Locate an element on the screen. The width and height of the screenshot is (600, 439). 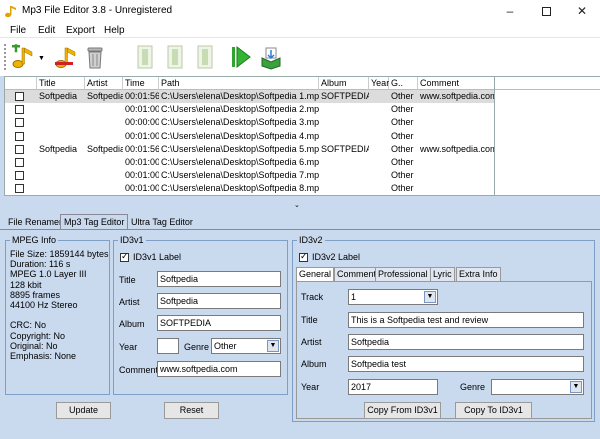
column-header-path: Path is located at coordinates (239, 83).